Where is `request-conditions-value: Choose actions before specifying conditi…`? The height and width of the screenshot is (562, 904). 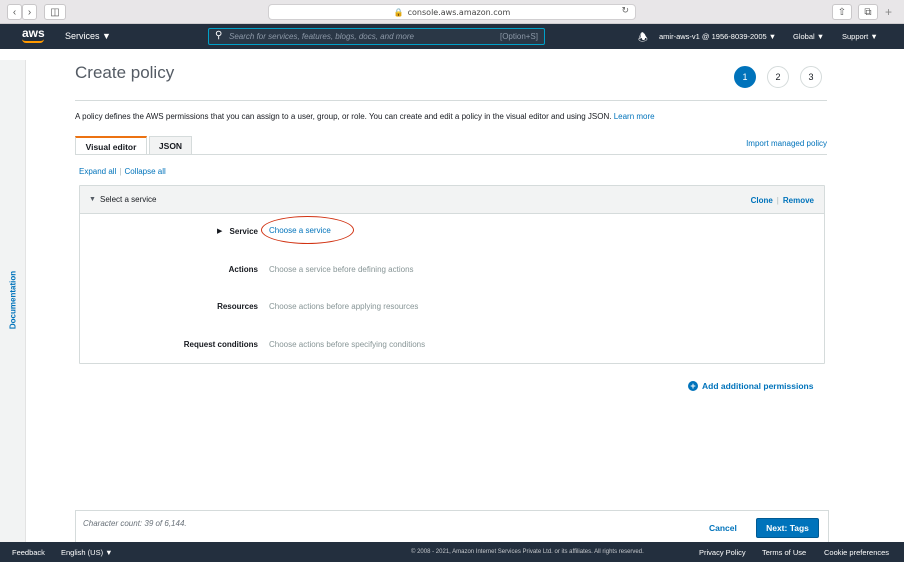
request-conditions-value: Choose actions before specifying conditi… is located at coordinates (347, 344).